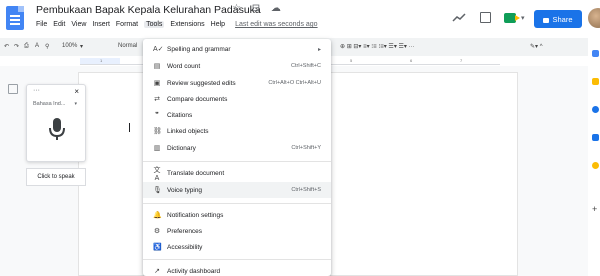  What do you see at coordinates (237, 215) in the screenshot?
I see `menu-item-notifications: 🔔 Notification settings` at bounding box center [237, 215].